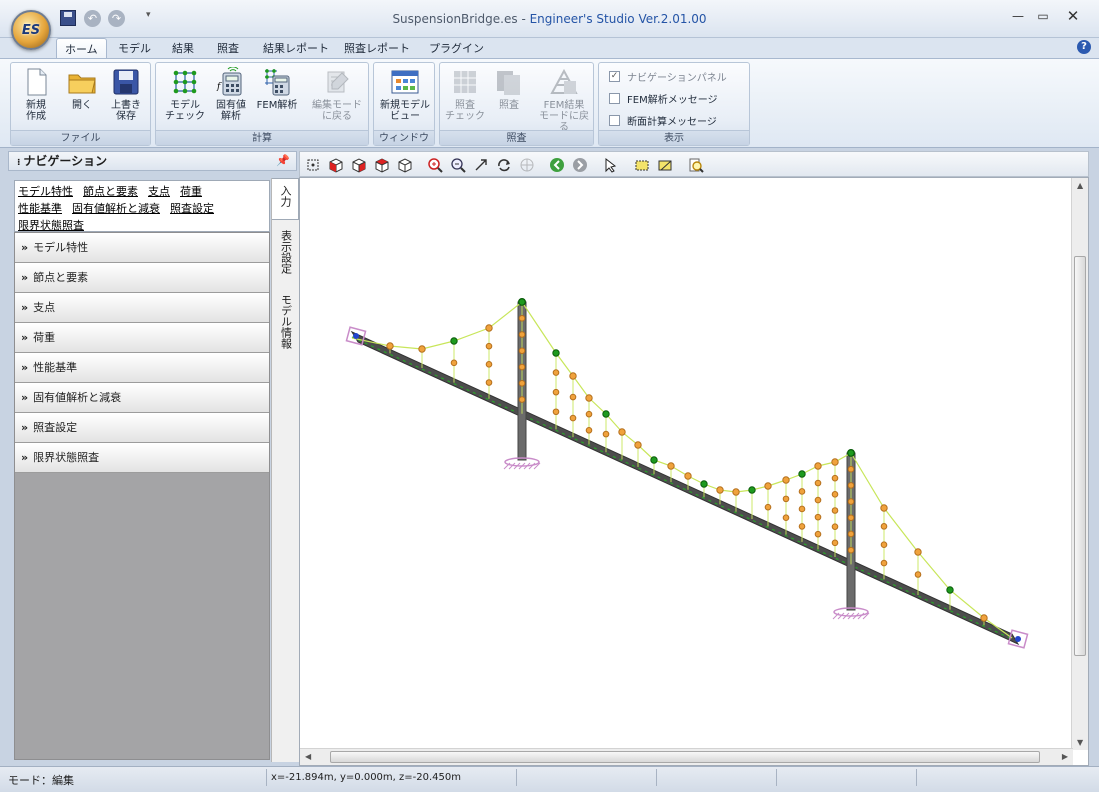  I want to click on horizontal-scroll-thumb, so click(685, 757).